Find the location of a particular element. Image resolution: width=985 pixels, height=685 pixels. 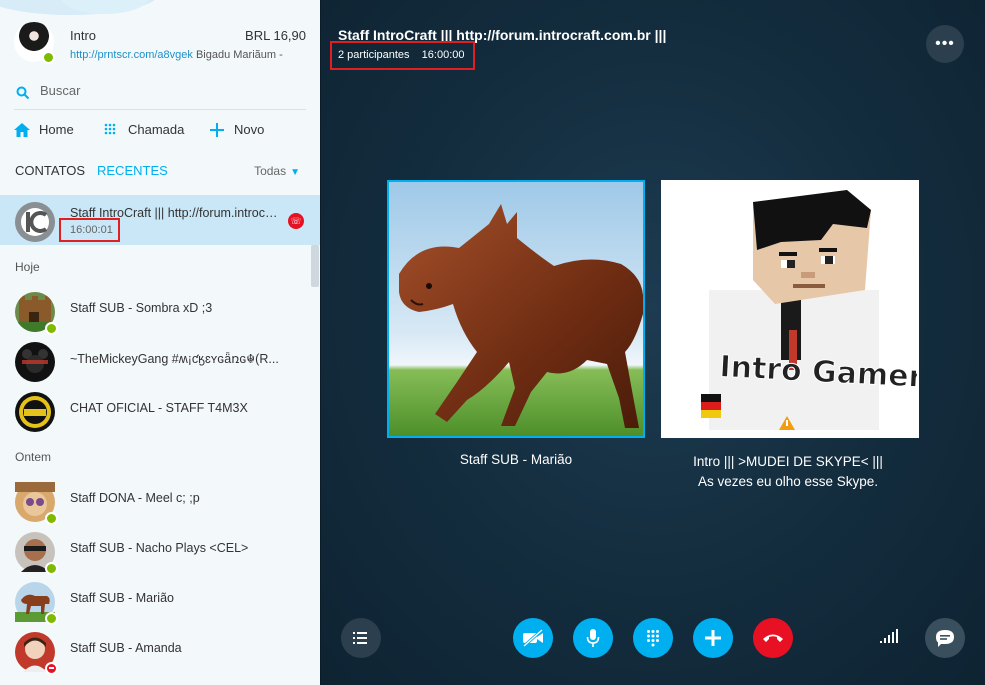

search-icon is located at coordinates (23, 93).